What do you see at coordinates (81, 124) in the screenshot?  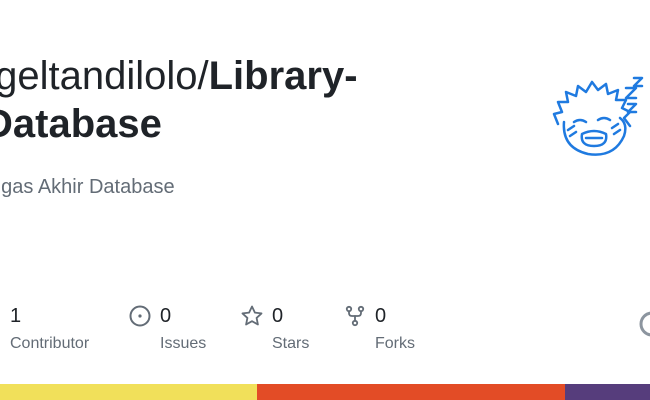 I see `repo-name-part2: Database` at bounding box center [81, 124].